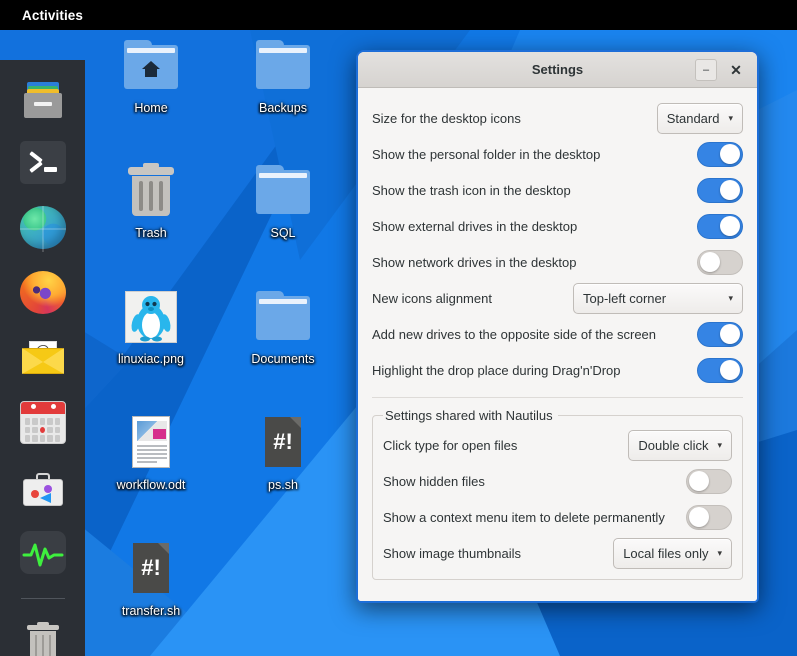 Image resolution: width=797 pixels, height=656 pixels. I want to click on folder-home-icon, so click(151, 67).